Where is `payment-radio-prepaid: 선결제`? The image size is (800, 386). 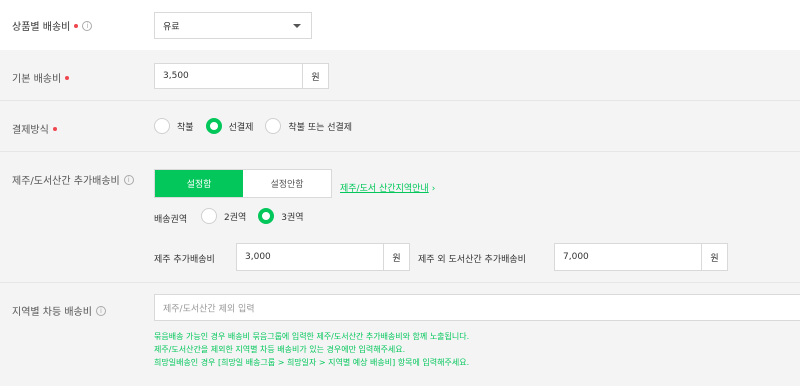 payment-radio-prepaid: 선결제 is located at coordinates (229, 126).